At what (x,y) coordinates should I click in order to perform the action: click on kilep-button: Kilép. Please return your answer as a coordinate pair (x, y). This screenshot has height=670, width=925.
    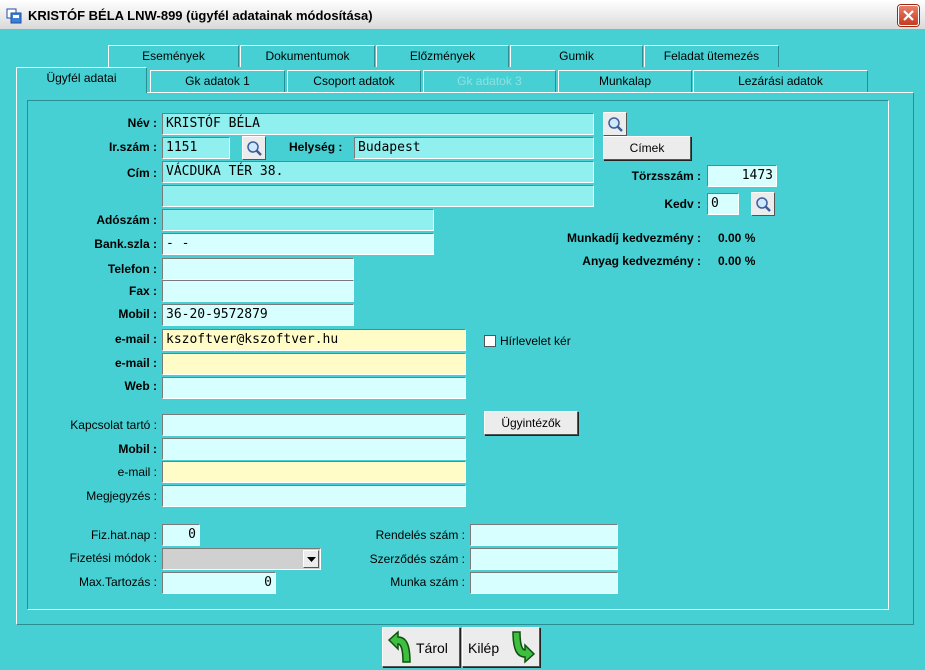
    Looking at the image, I should click on (501, 647).